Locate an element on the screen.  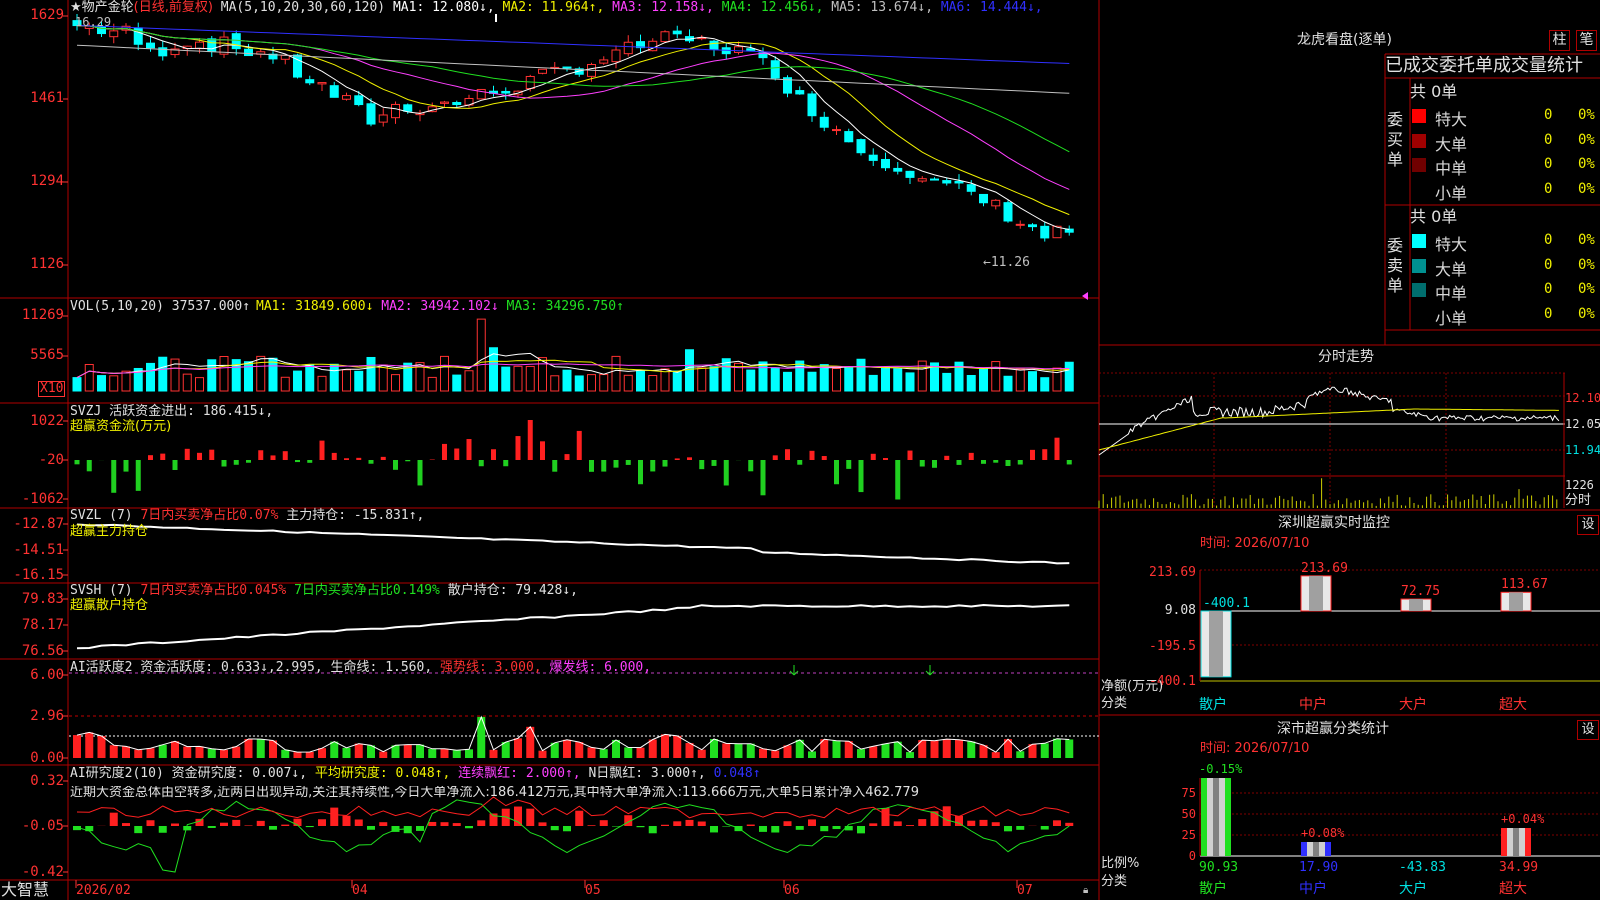
order-row-1: 特大 0 0% is located at coordinates (1505, 117).